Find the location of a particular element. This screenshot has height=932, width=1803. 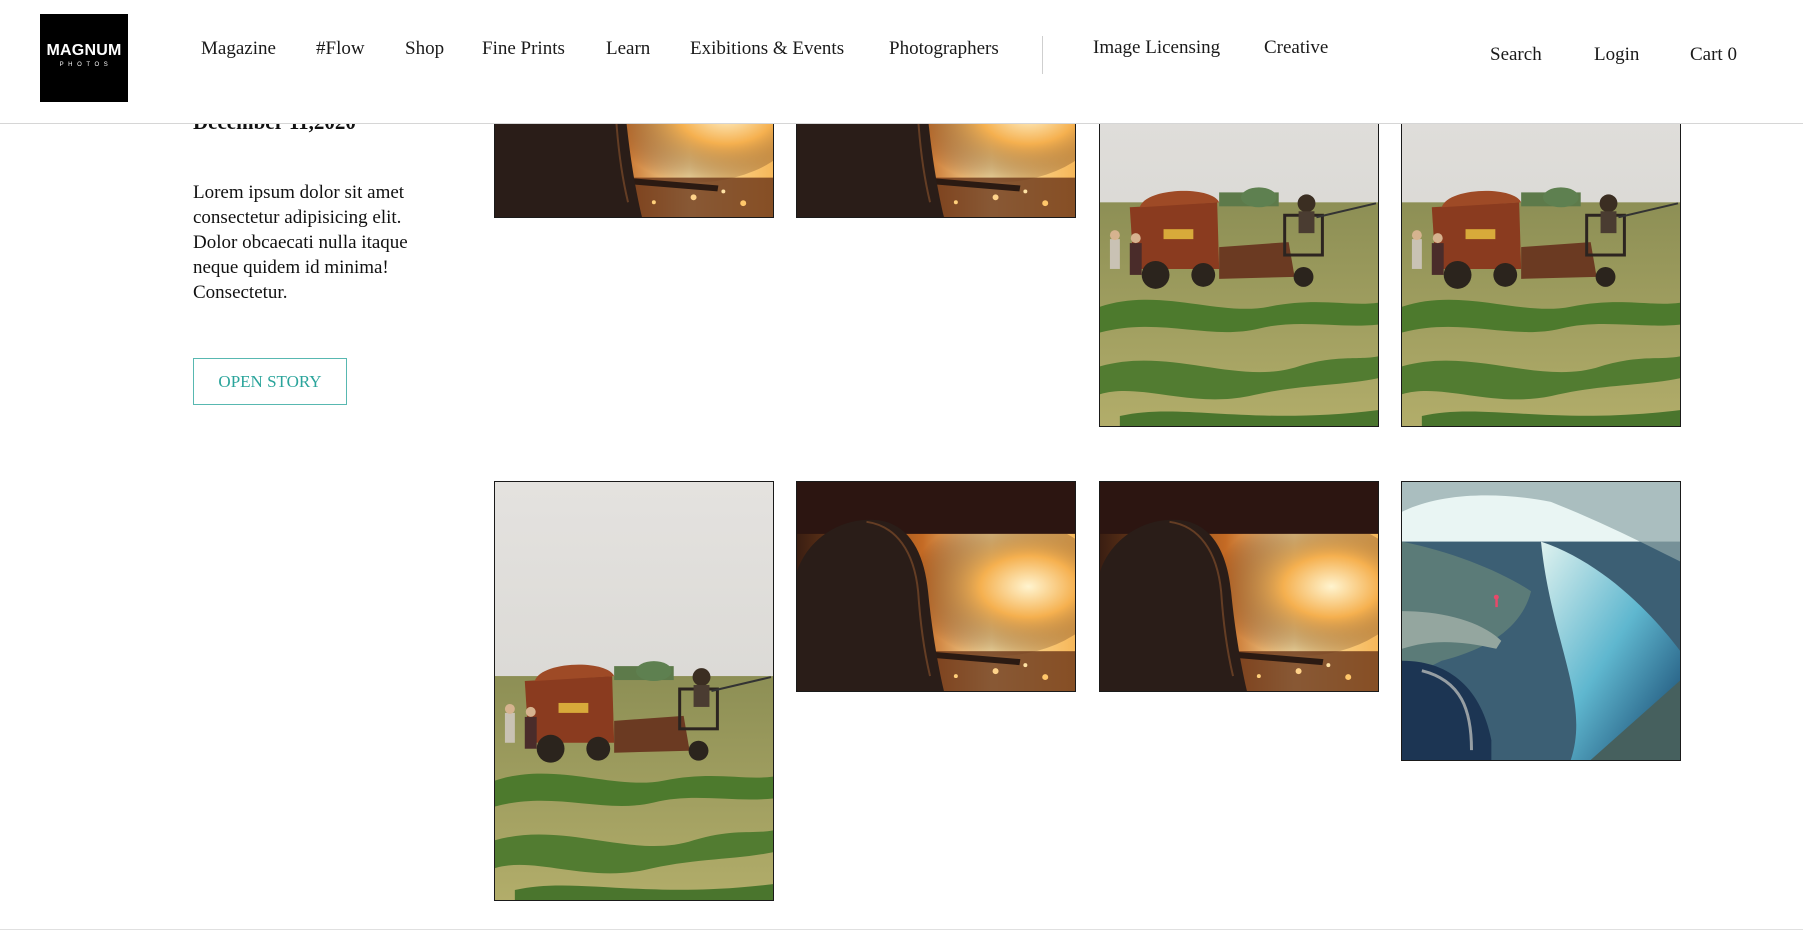

nav-image-licensing: Image Licensing is located at coordinates (1156, 48).